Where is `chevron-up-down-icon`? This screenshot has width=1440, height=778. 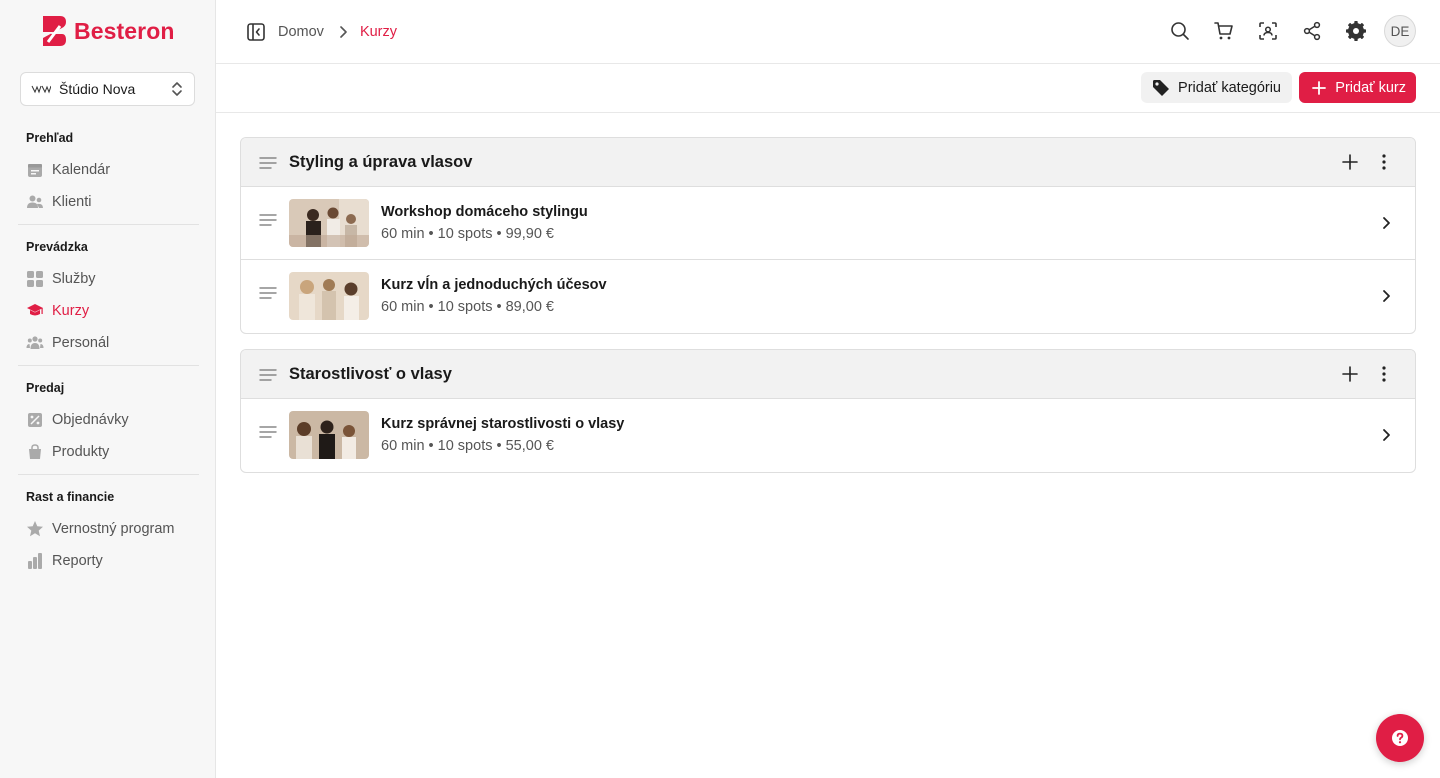
chevron-up-down-icon is located at coordinates (177, 89).